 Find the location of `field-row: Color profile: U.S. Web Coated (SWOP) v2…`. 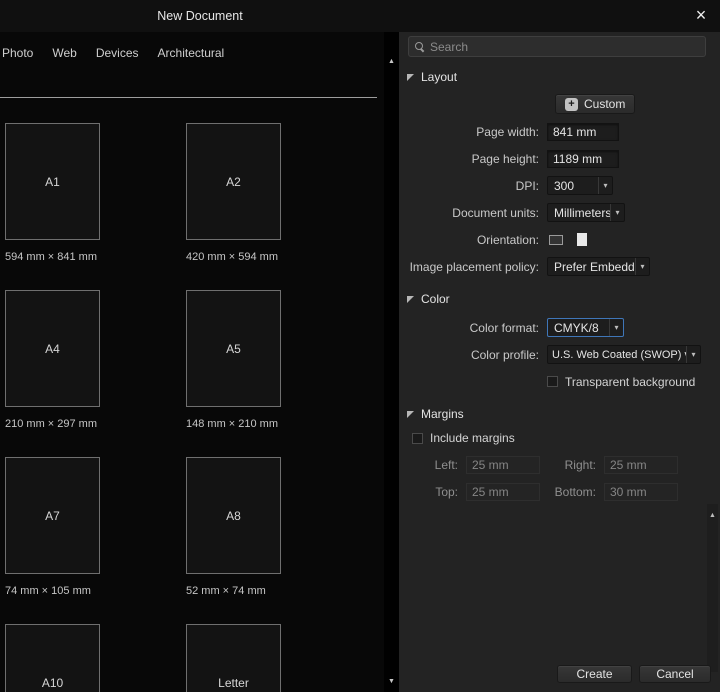

field-row: Color profile: U.S. Web Coated (SWOP) v2… is located at coordinates (559, 354).